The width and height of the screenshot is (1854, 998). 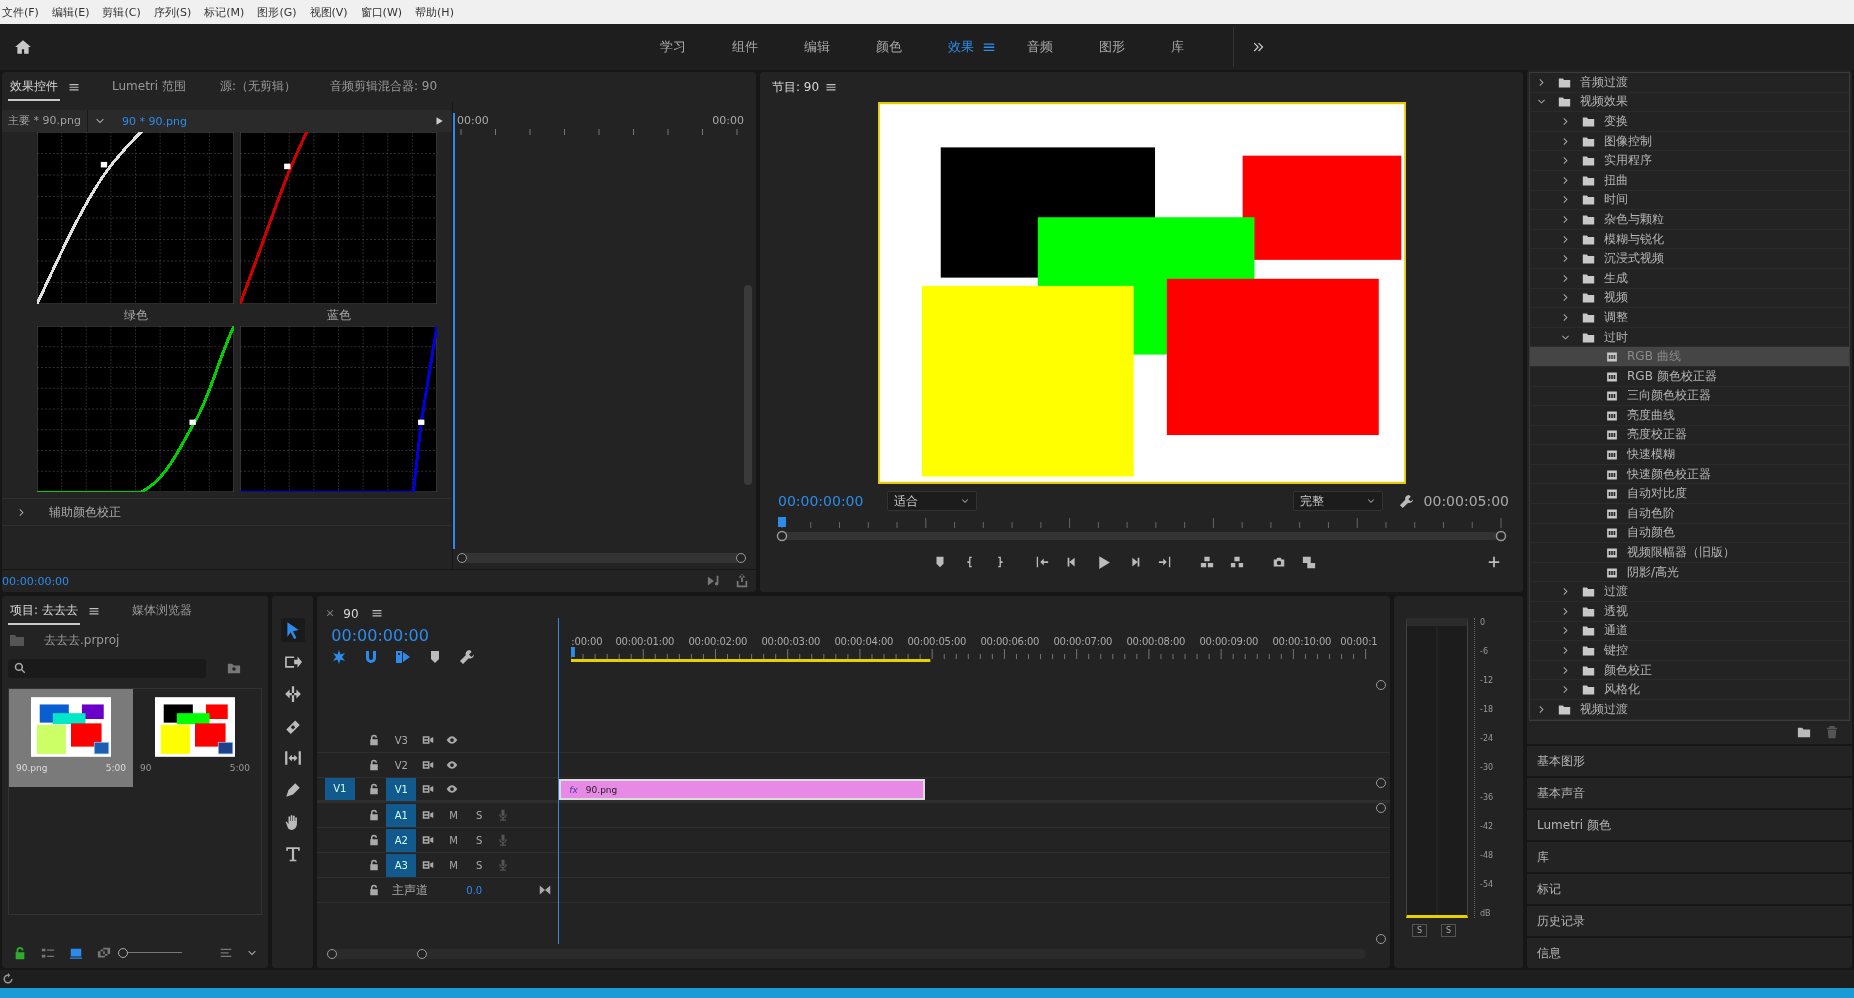 I want to click on folder-item: 实用程序, so click(x=1689, y=161).